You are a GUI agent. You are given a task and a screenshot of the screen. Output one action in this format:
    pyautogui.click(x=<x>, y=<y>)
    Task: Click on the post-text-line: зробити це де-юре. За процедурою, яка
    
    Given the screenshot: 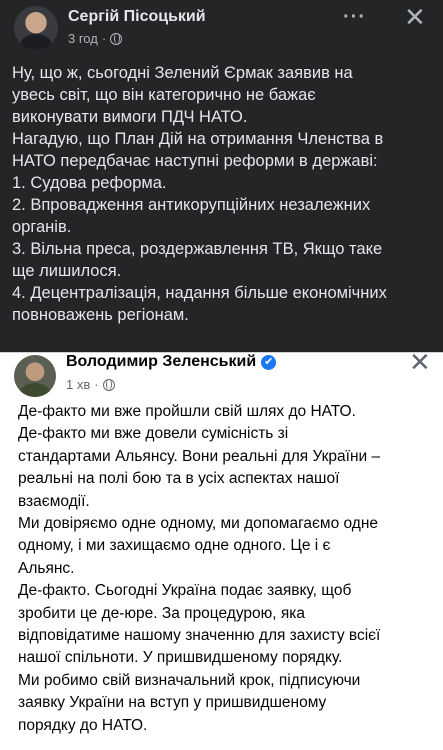 What is the action you would take?
    pyautogui.click(x=162, y=613)
    